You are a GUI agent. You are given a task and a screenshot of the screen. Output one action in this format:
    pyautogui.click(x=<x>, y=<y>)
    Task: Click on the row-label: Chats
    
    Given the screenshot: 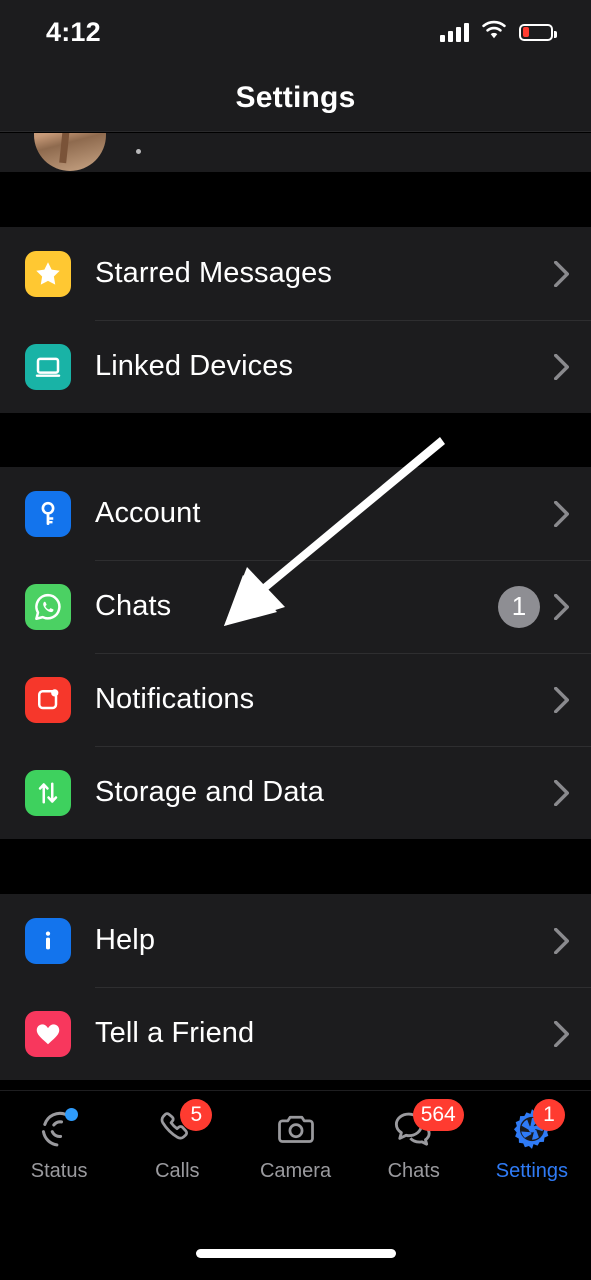 What is the action you would take?
    pyautogui.click(x=133, y=606)
    